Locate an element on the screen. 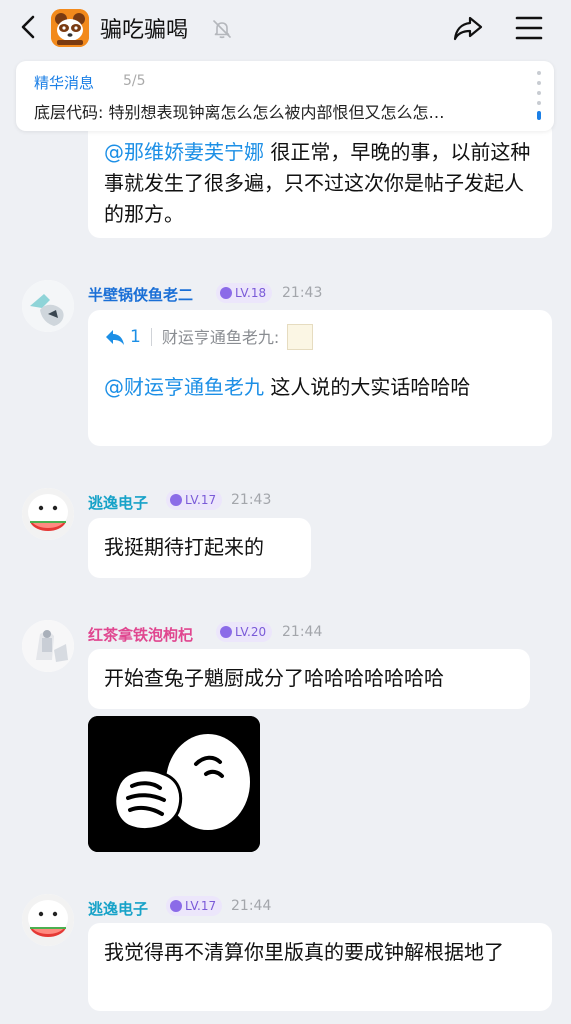  message-bubble: 我挺期待打起来的 is located at coordinates (199, 548).